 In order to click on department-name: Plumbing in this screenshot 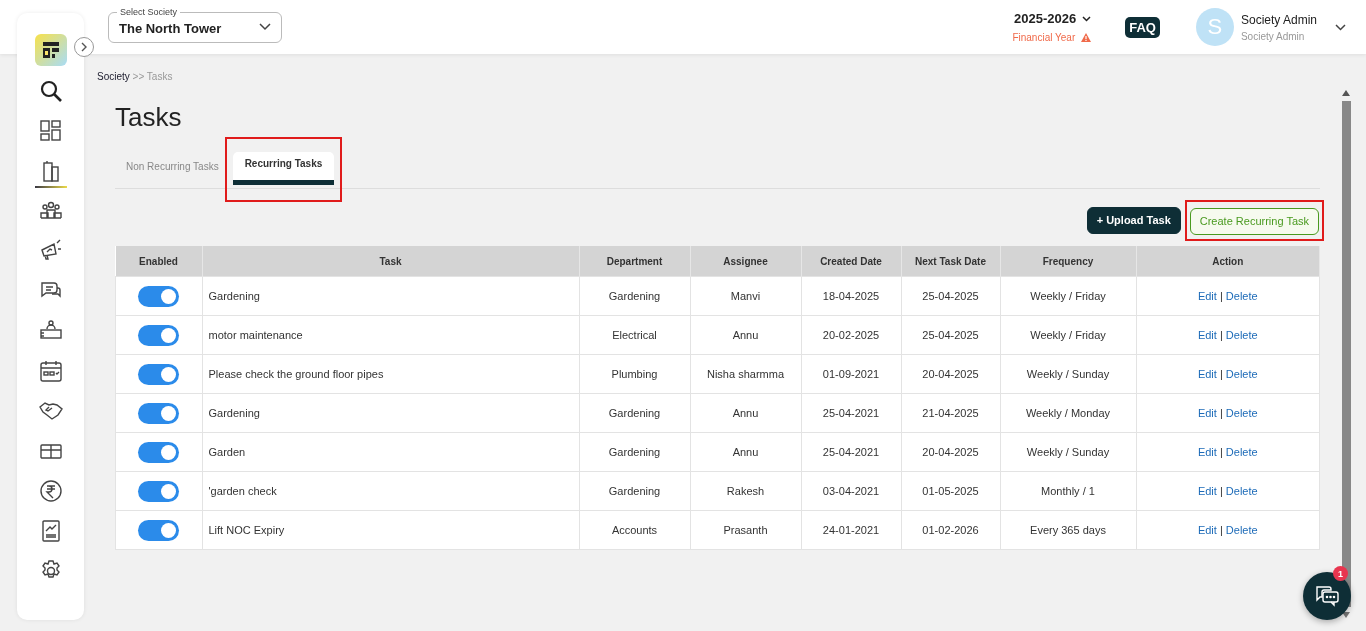, I will do `click(634, 374)`.